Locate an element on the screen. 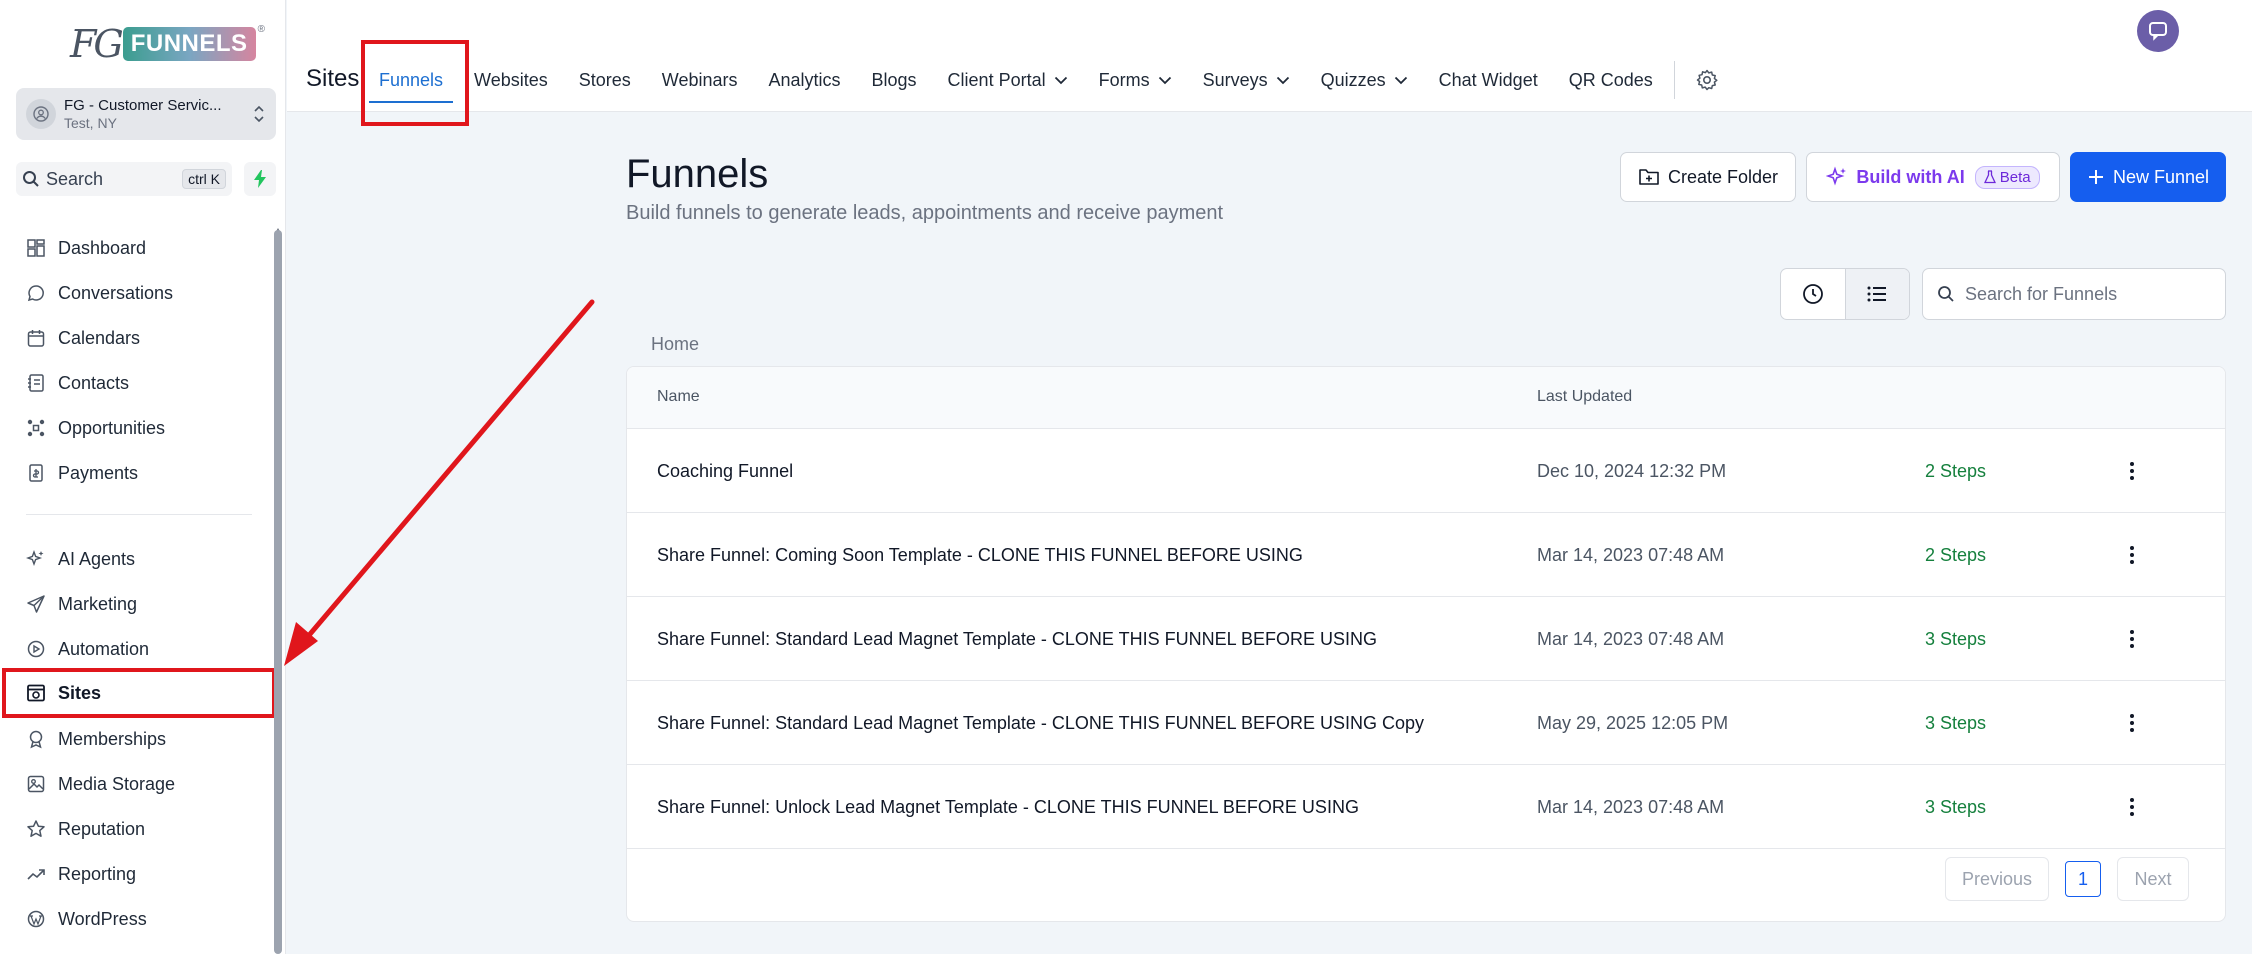 This screenshot has height=954, width=2252. sidebar-item-wordpress: WordPress is located at coordinates (86, 919).